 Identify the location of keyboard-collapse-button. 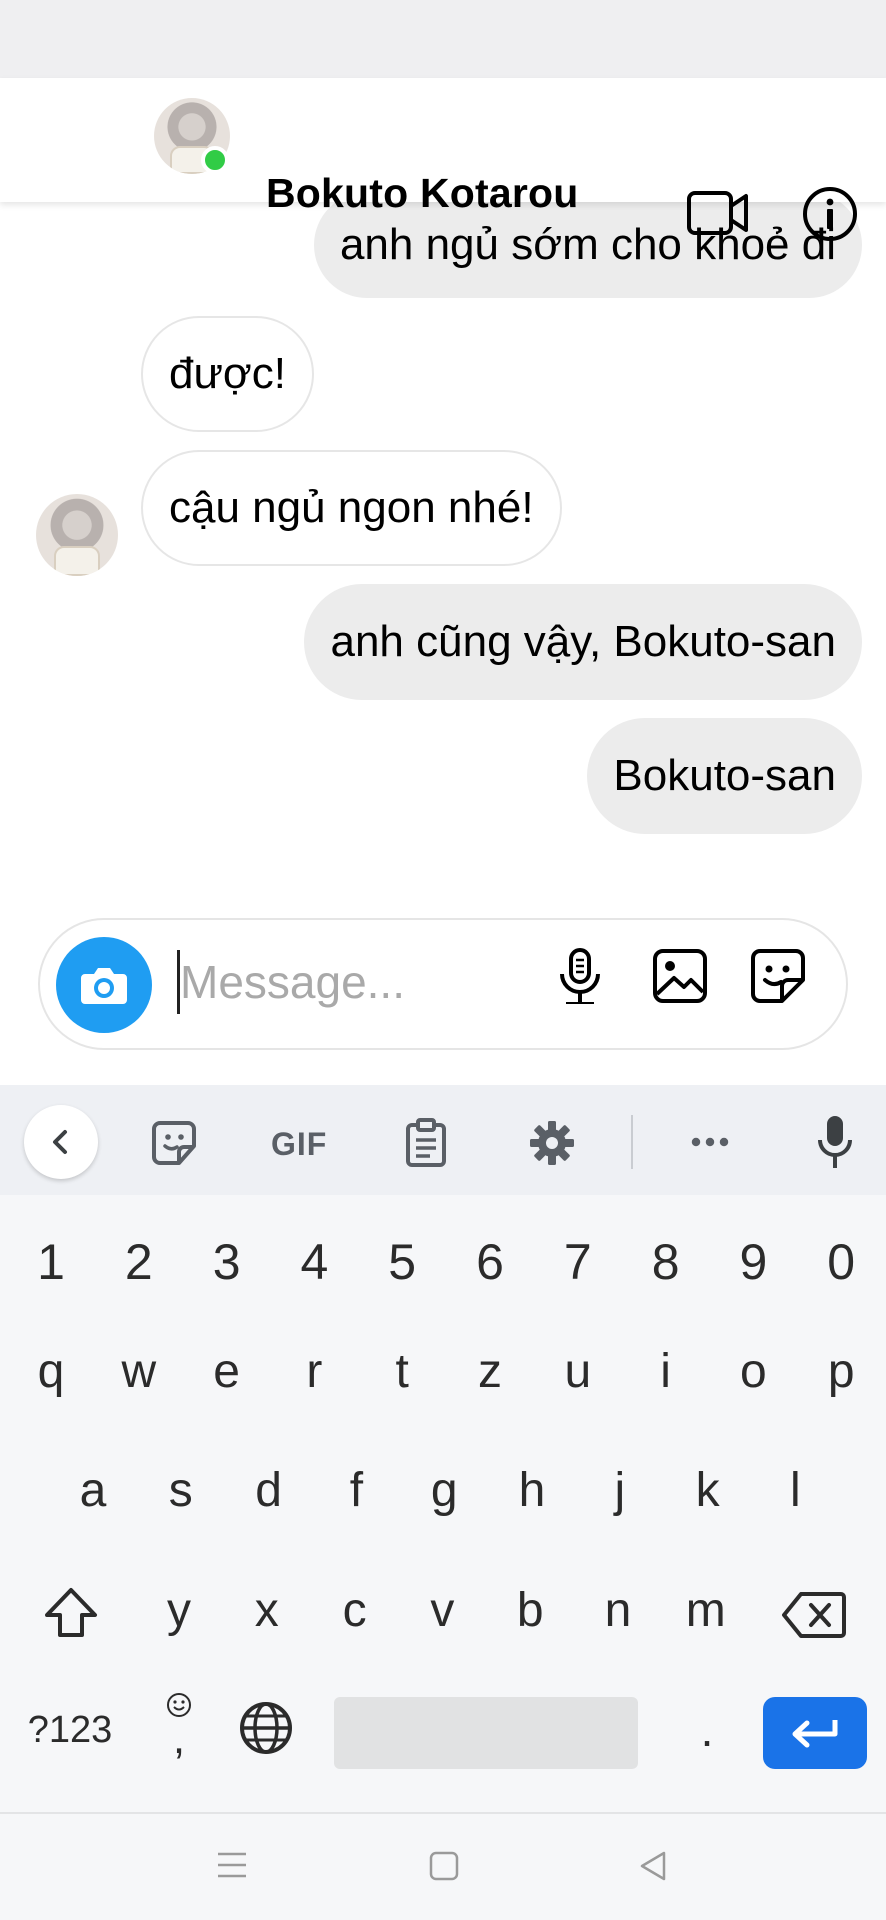
(61, 1142).